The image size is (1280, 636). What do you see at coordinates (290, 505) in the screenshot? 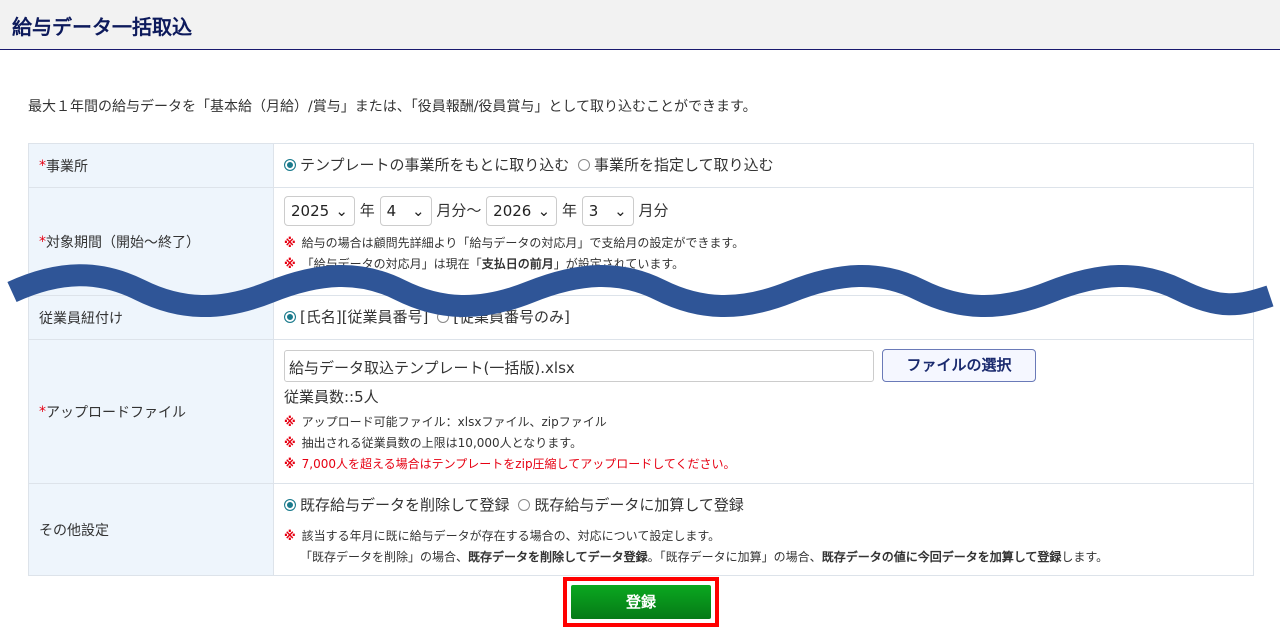
I see `radio-delete-existing` at bounding box center [290, 505].